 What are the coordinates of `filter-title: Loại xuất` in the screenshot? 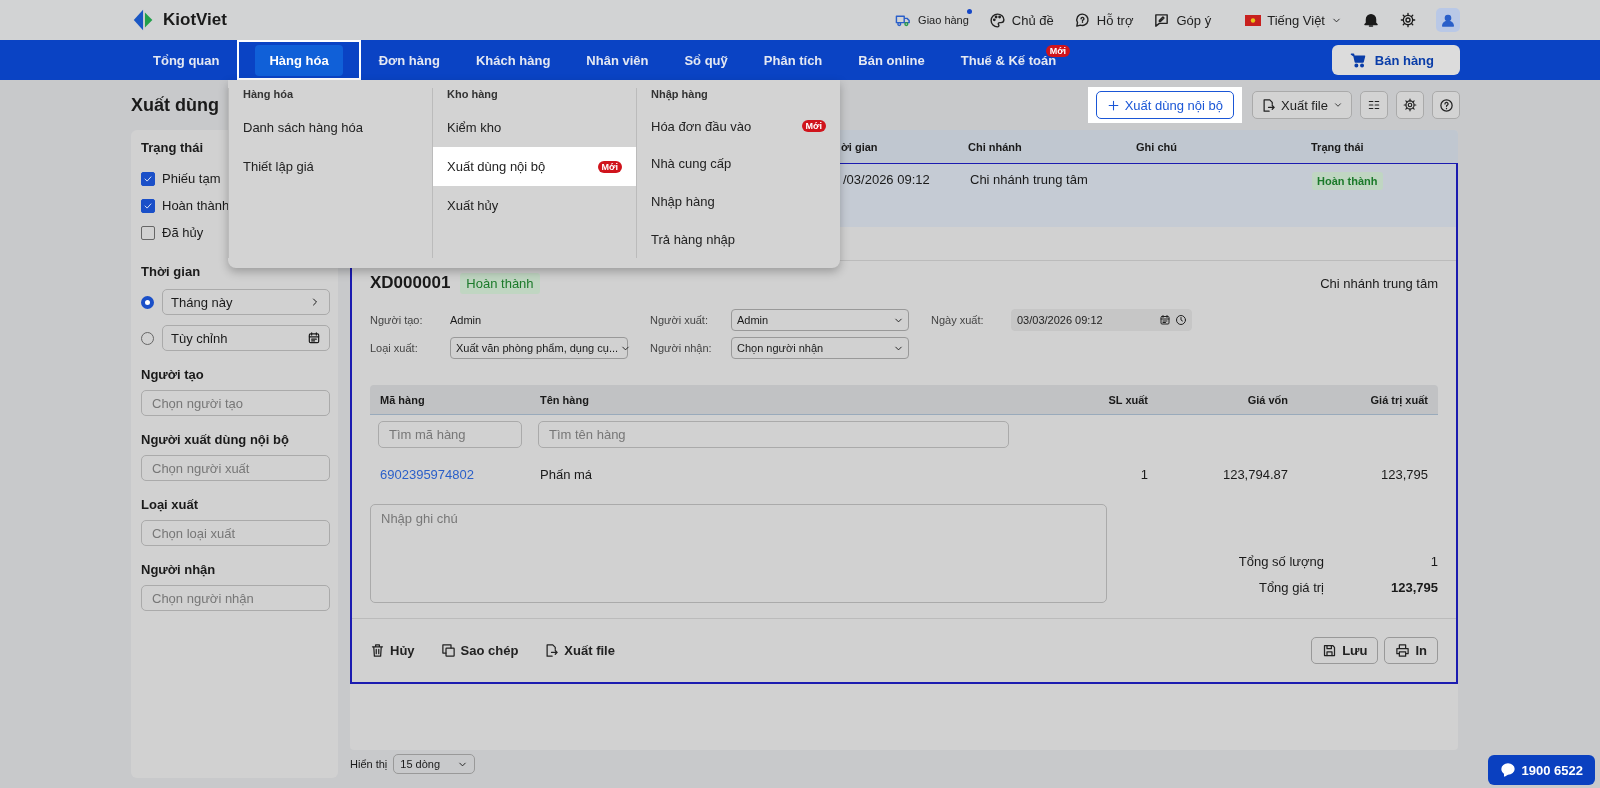 It's located at (170, 504).